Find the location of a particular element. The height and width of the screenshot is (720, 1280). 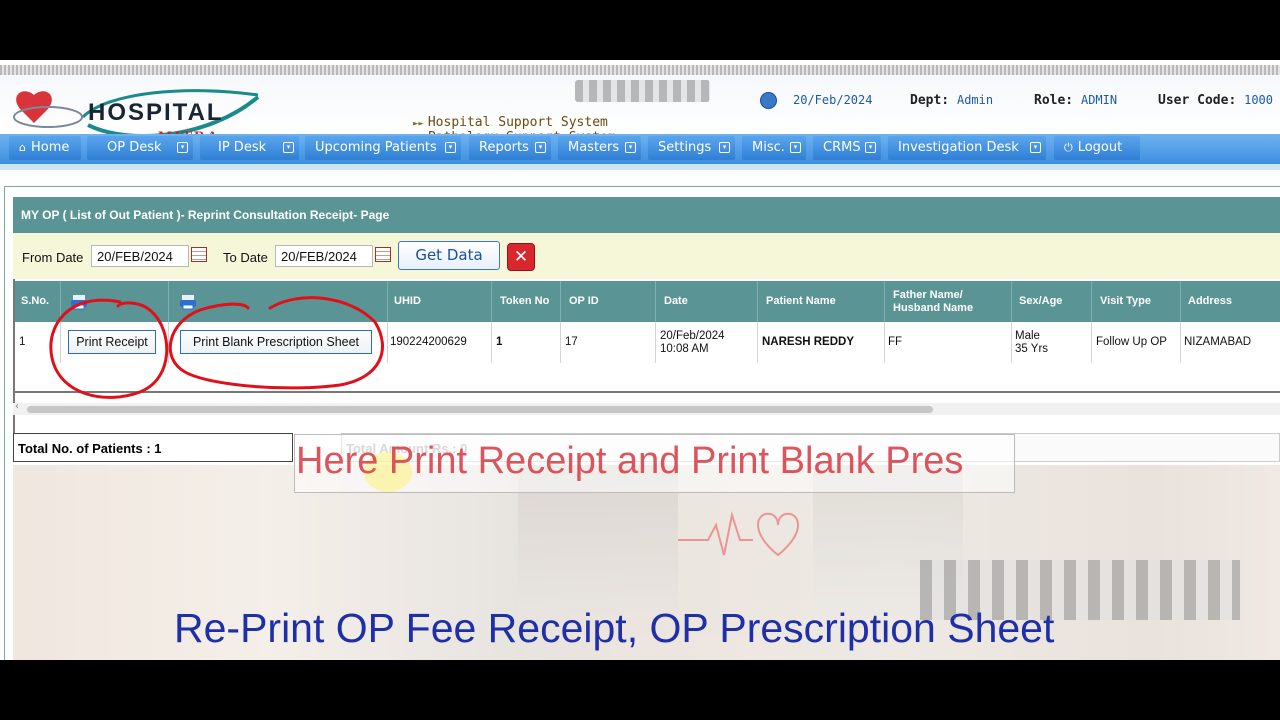

hospital-support-link: ►► Hospital Support System is located at coordinates (510, 122).